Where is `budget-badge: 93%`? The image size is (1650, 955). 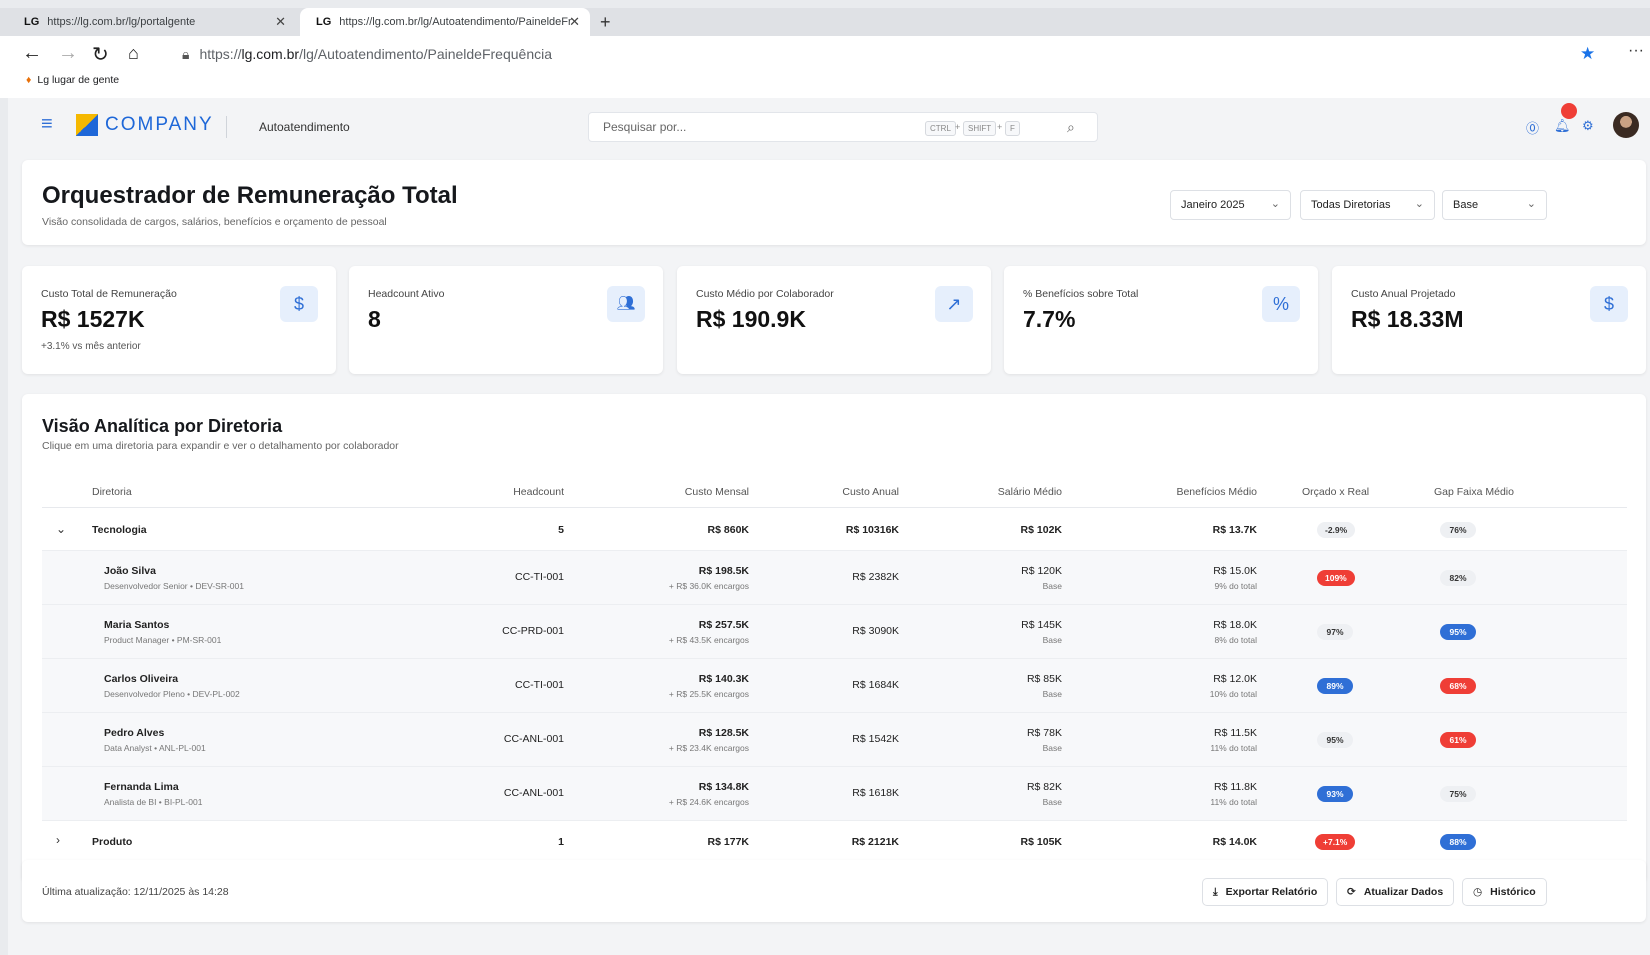
budget-badge: 93% is located at coordinates (1335, 794).